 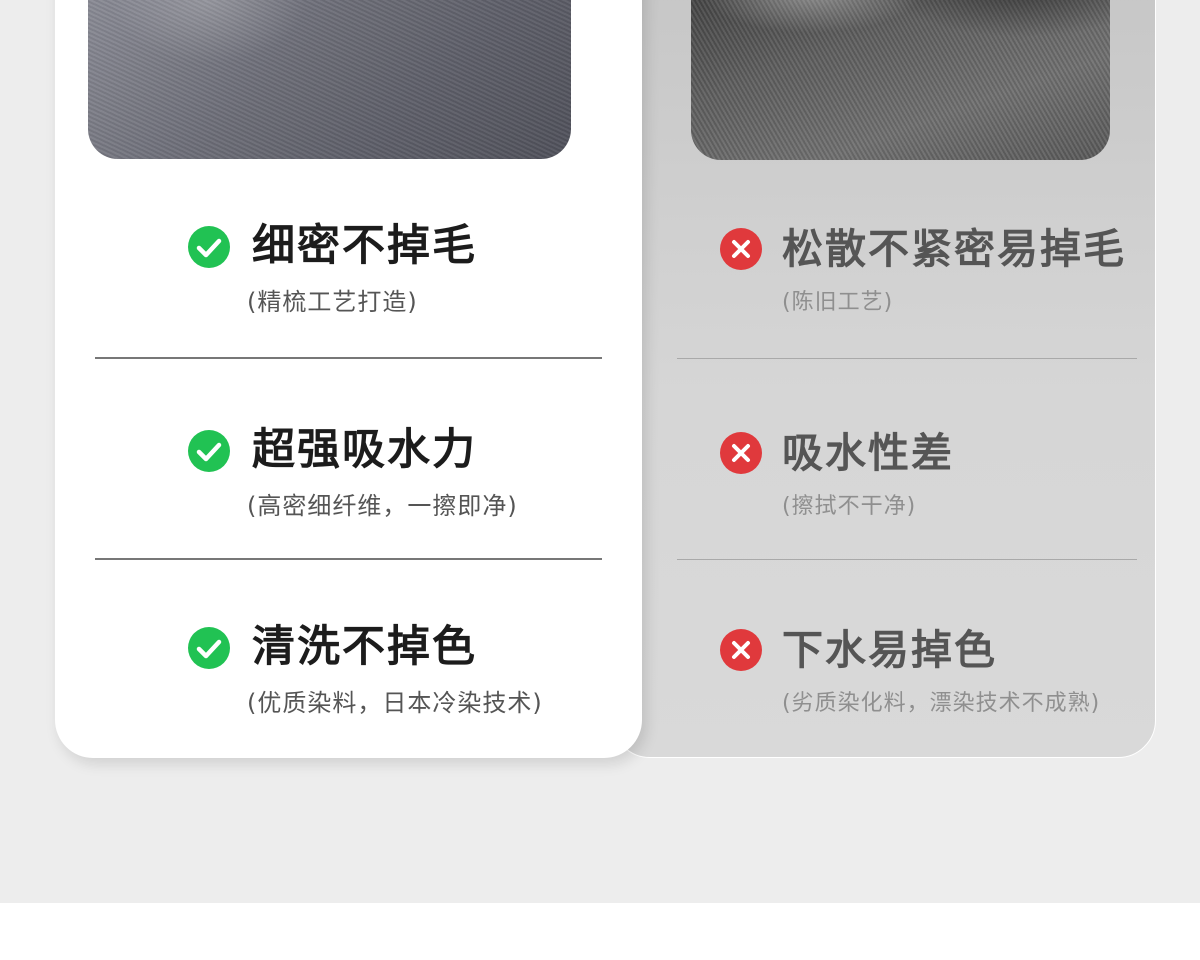 I want to click on quality-towel-photo, so click(x=329, y=79).